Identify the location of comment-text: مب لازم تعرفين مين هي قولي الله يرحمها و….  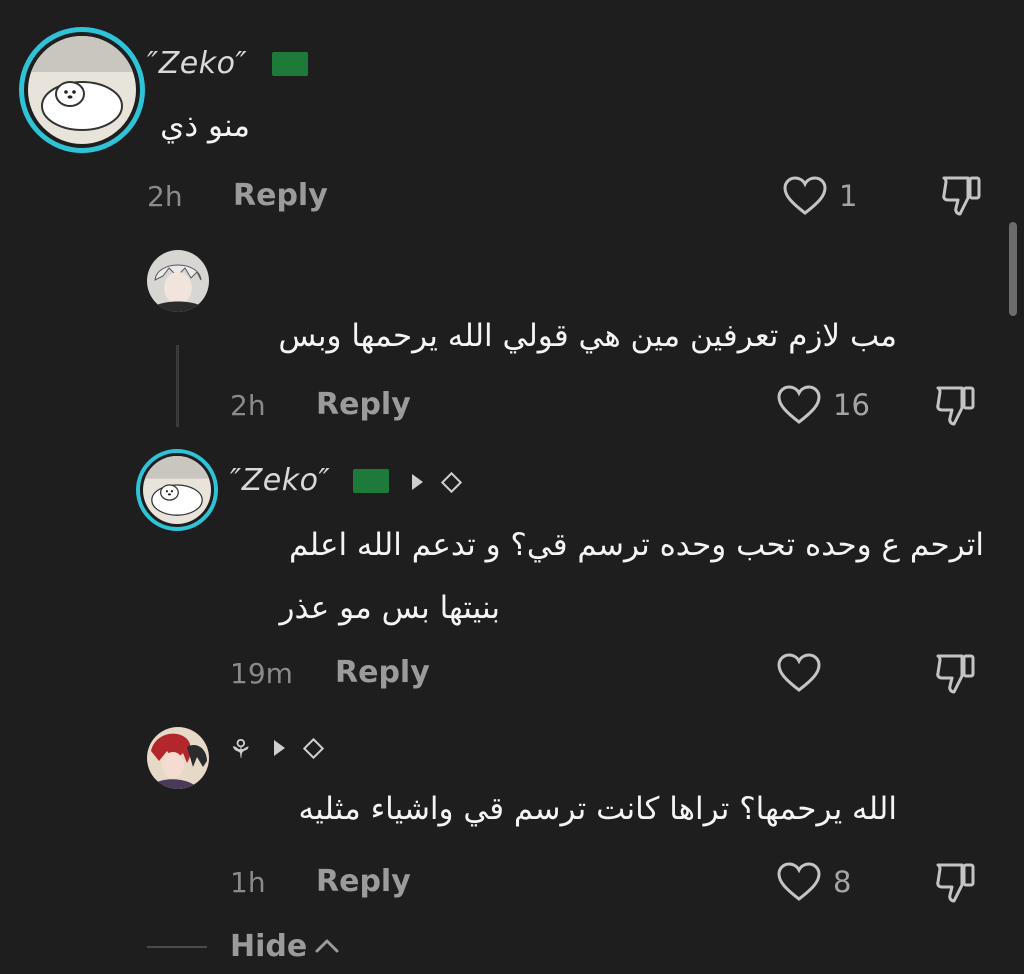
(587, 336).